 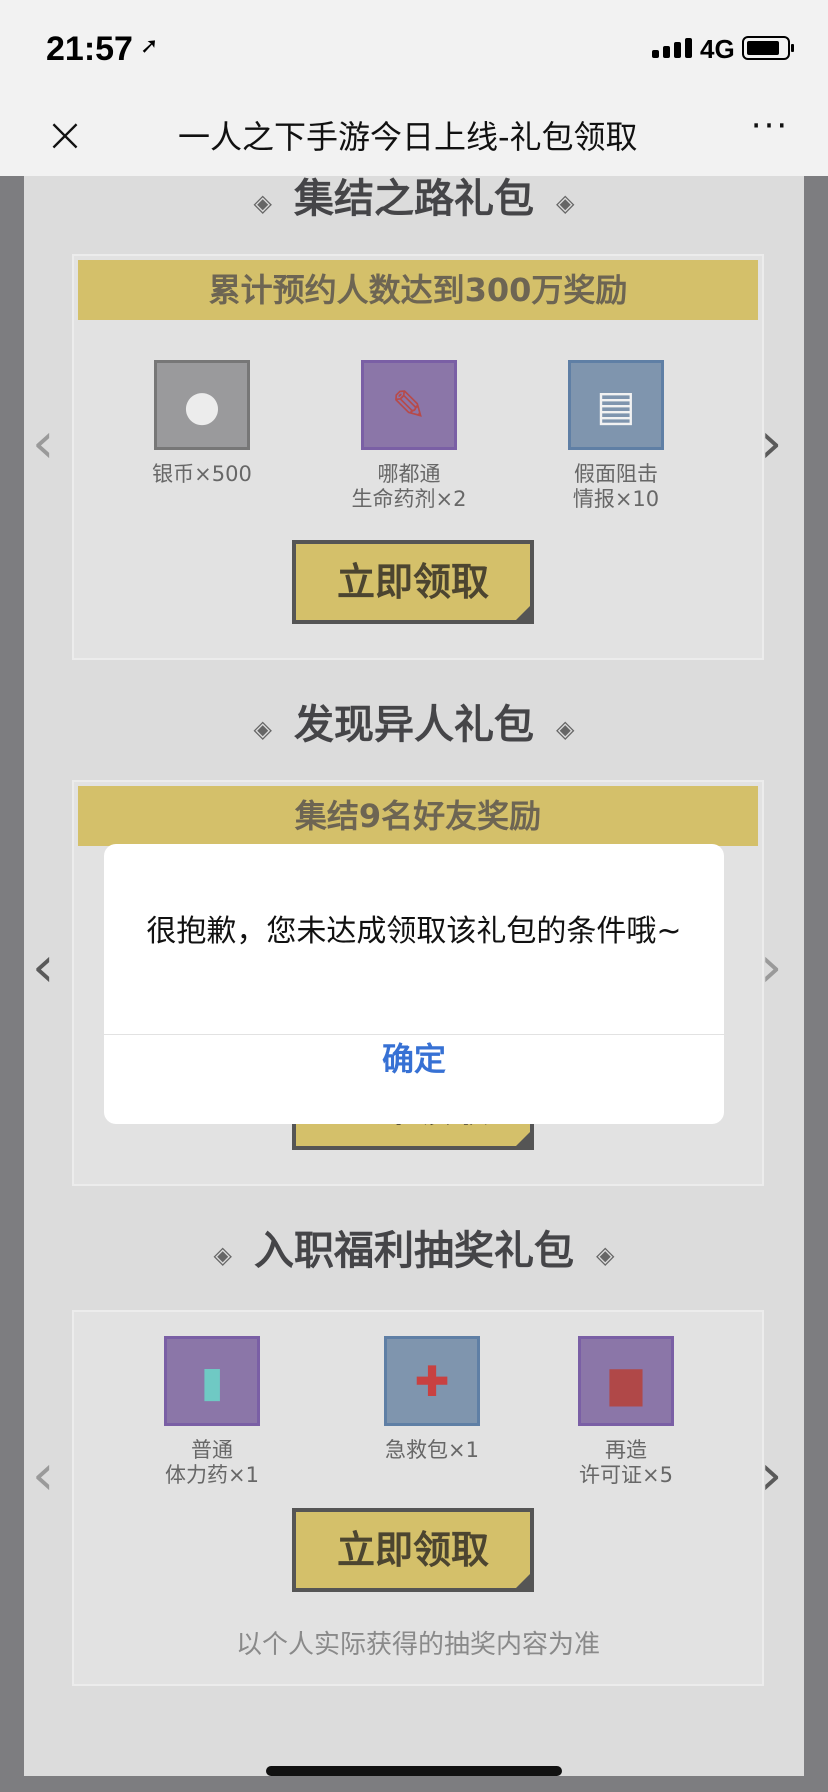 What do you see at coordinates (616, 405) in the screenshot?
I see `intel-document-icon: ▤` at bounding box center [616, 405].